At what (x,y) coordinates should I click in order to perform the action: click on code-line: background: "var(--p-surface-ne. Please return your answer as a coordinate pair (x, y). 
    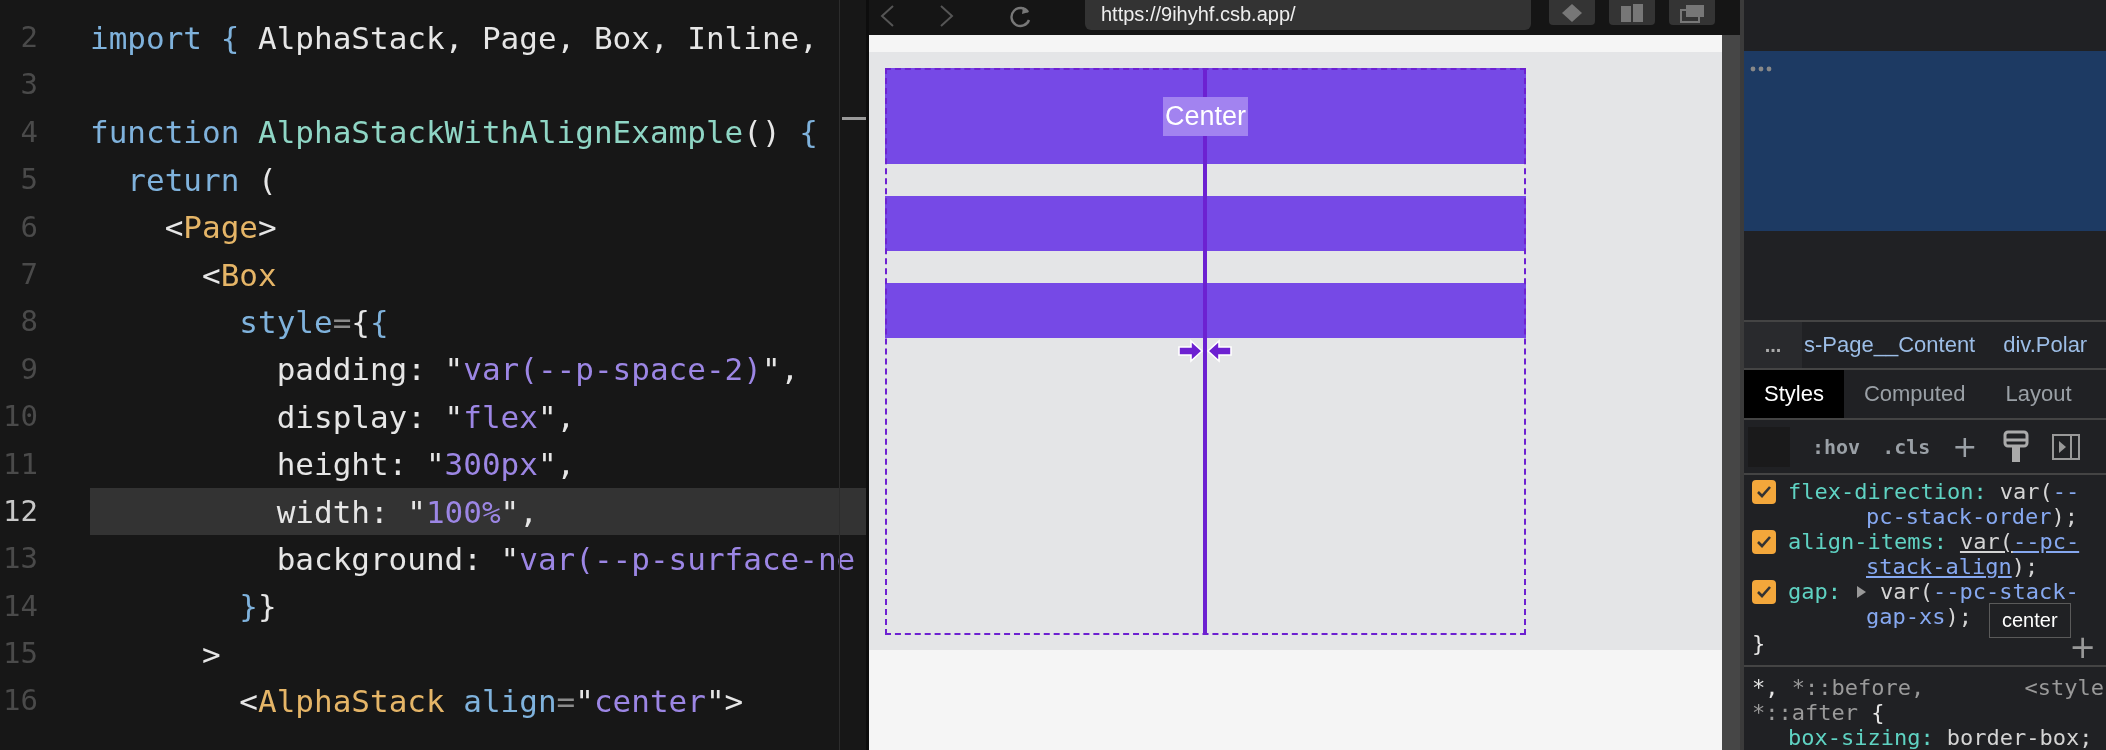
    Looking at the image, I should click on (565, 559).